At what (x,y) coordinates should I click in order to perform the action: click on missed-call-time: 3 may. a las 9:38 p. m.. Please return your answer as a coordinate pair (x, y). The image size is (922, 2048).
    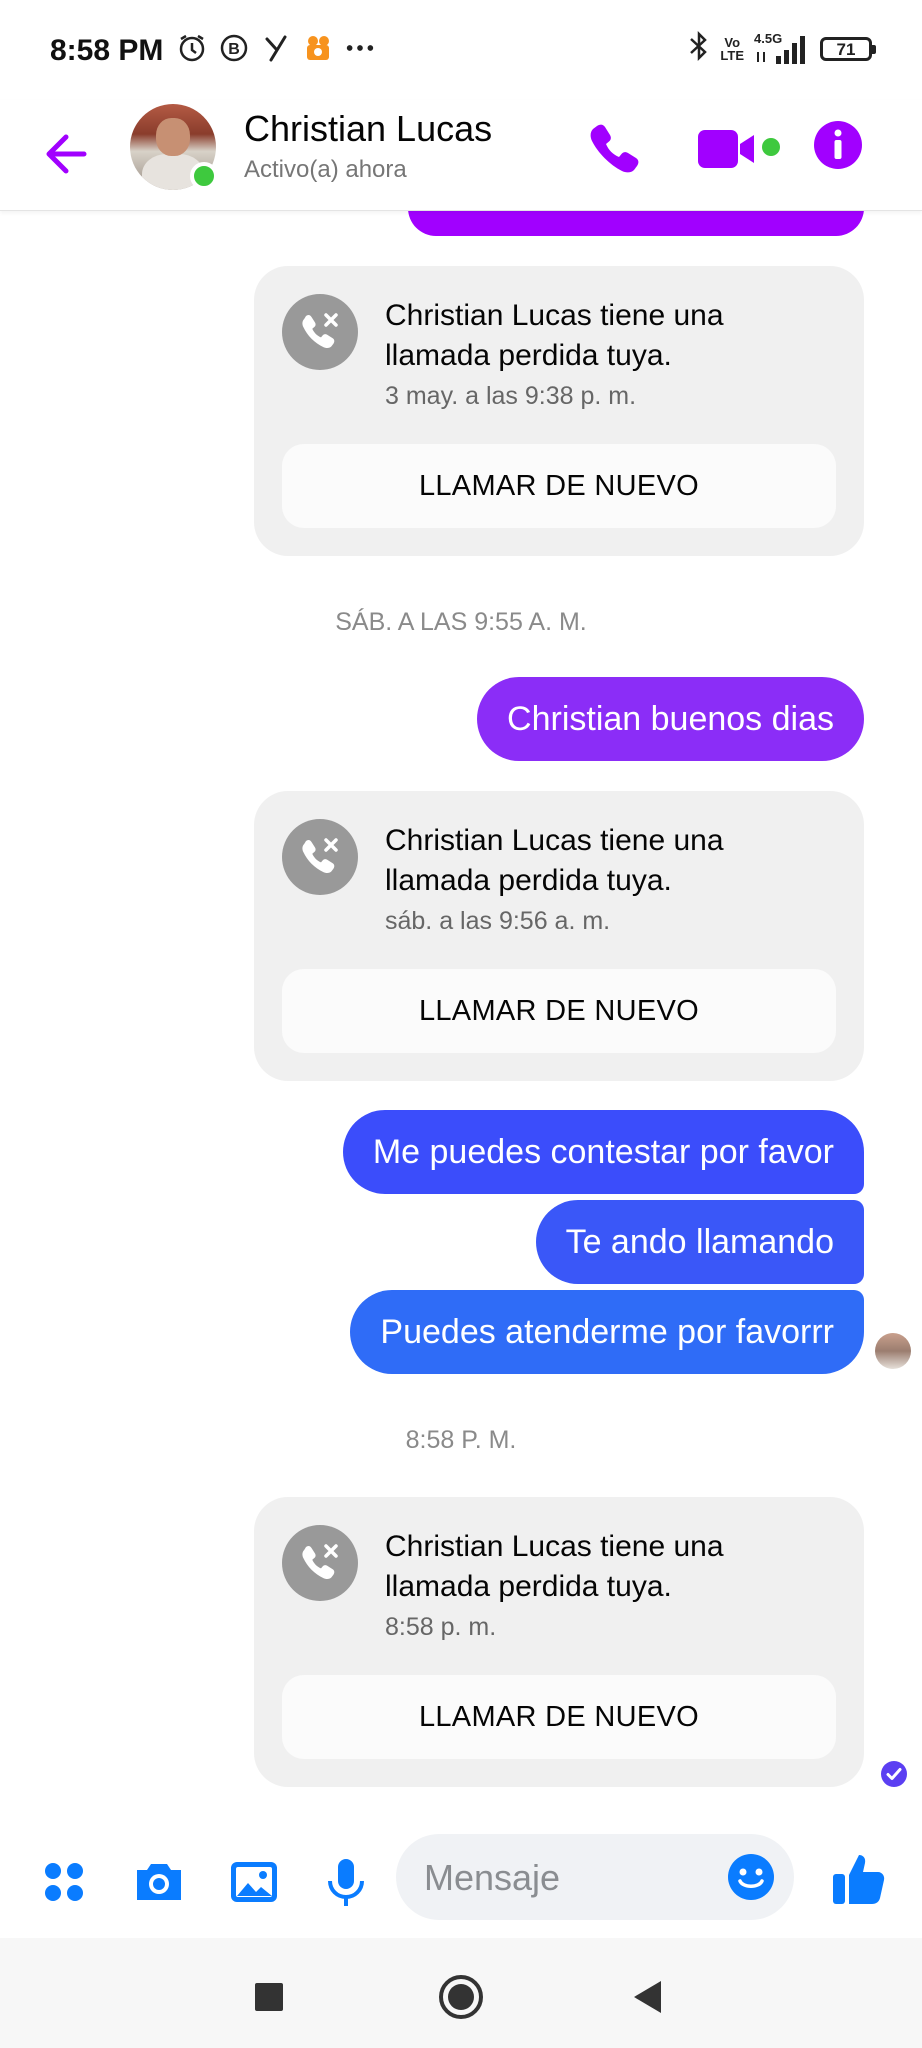
    Looking at the image, I should click on (511, 396).